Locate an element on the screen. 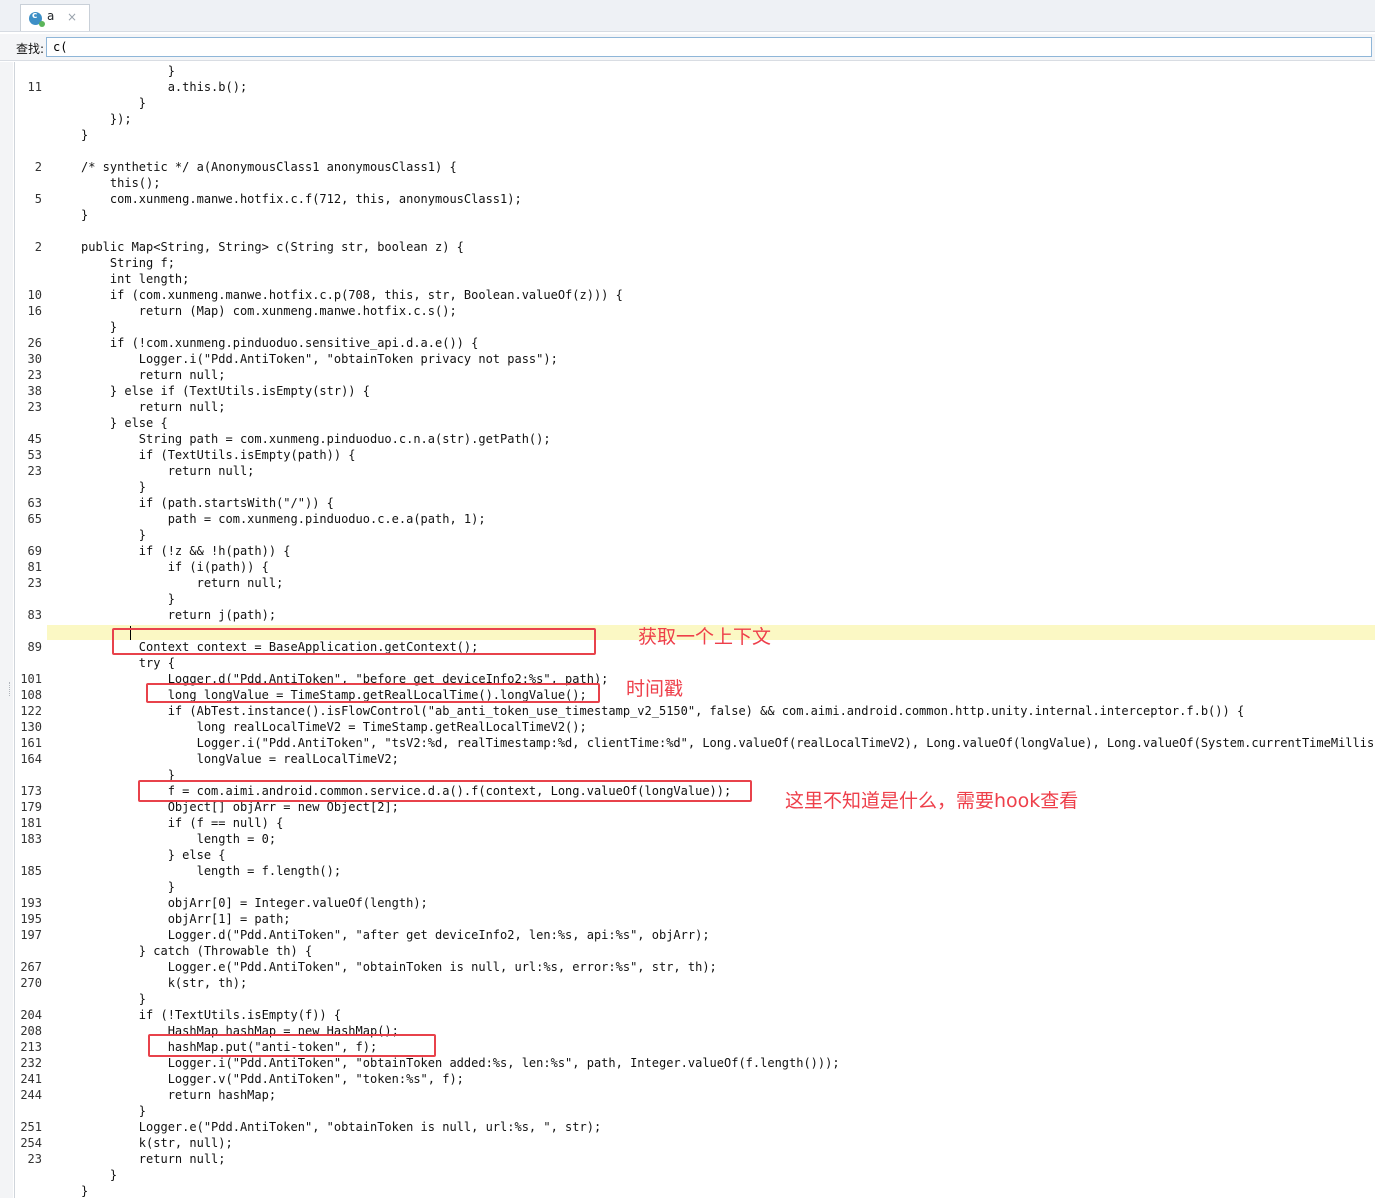  code-text: if (i(path)) { is located at coordinates (175, 567).